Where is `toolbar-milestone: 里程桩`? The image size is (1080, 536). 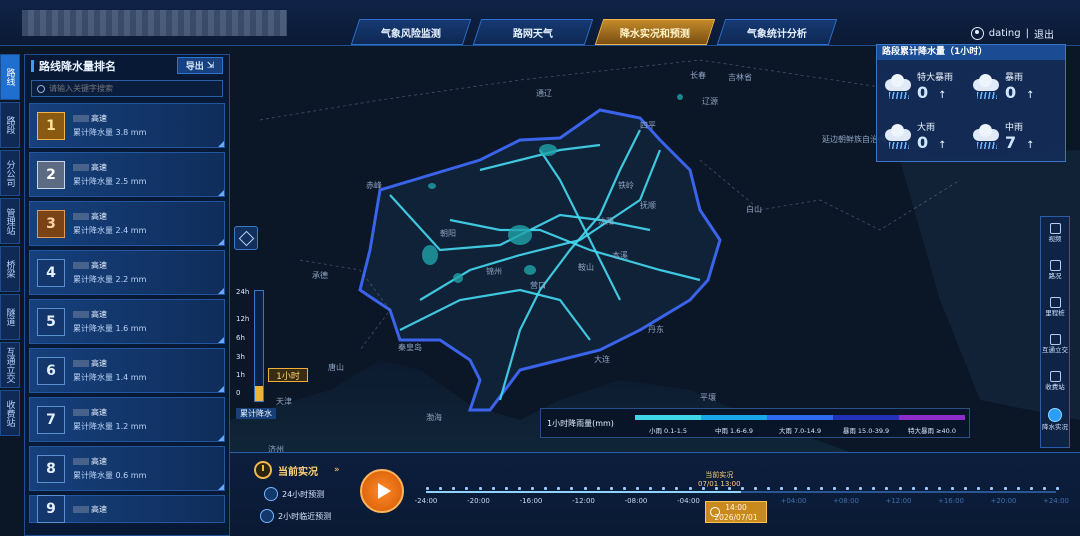 toolbar-milestone: 里程桩 is located at coordinates (1055, 314).